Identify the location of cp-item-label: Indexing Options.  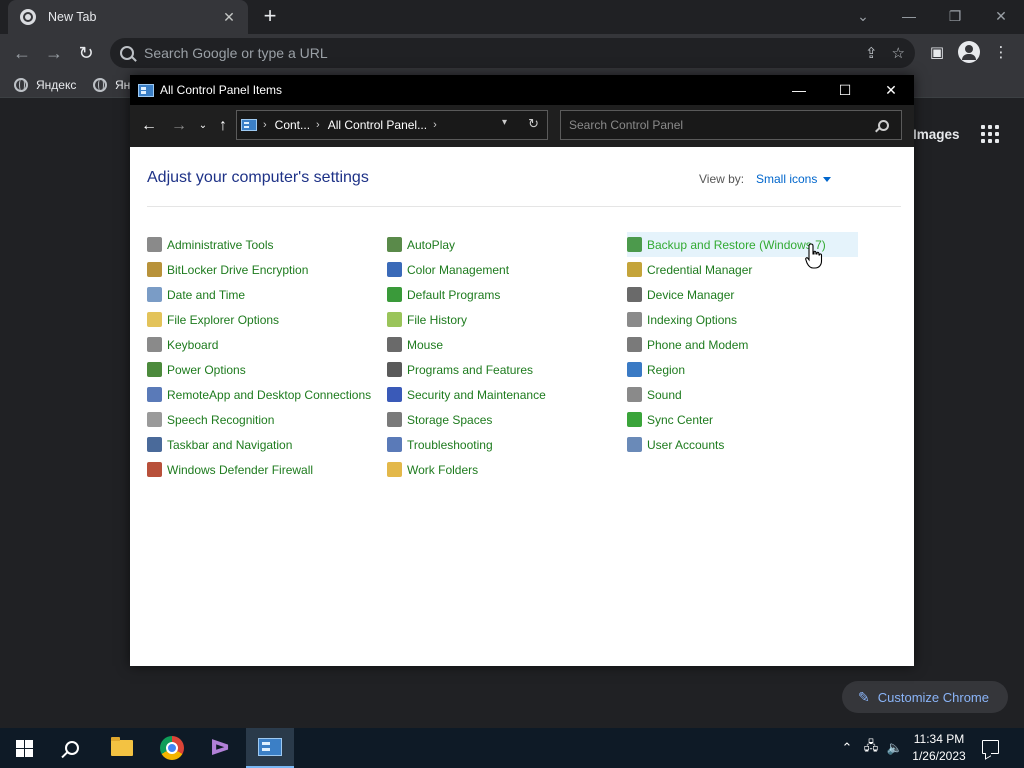
(692, 319).